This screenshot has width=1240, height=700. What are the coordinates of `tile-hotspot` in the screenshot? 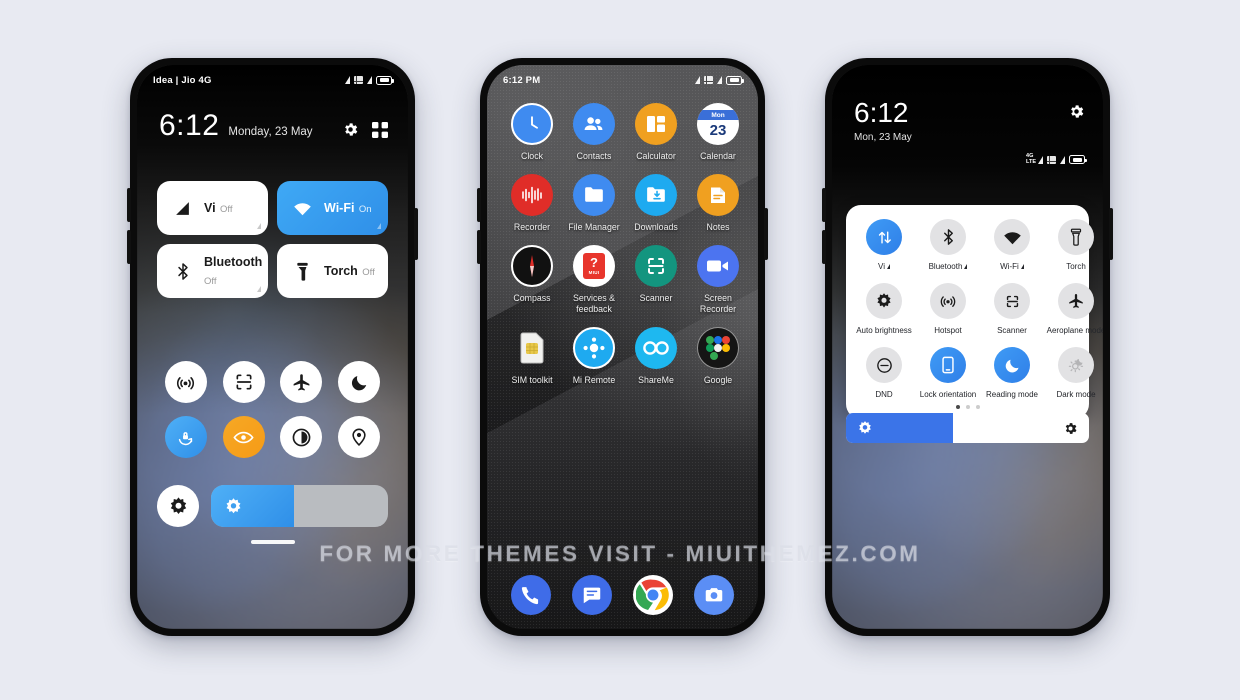 It's located at (185, 382).